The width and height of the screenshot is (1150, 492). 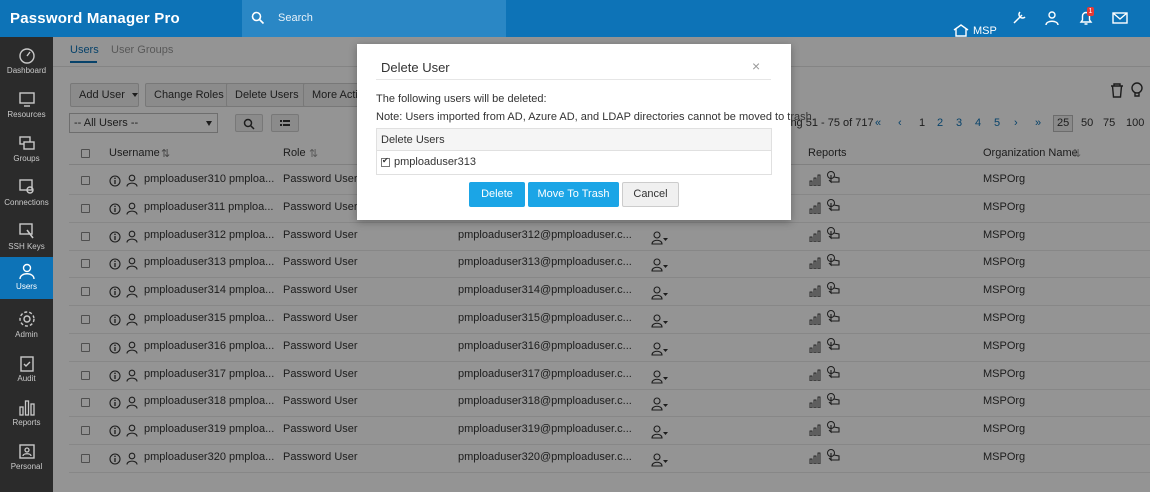 What do you see at coordinates (26, 195) in the screenshot?
I see `sidebar-item-connections: Connections` at bounding box center [26, 195].